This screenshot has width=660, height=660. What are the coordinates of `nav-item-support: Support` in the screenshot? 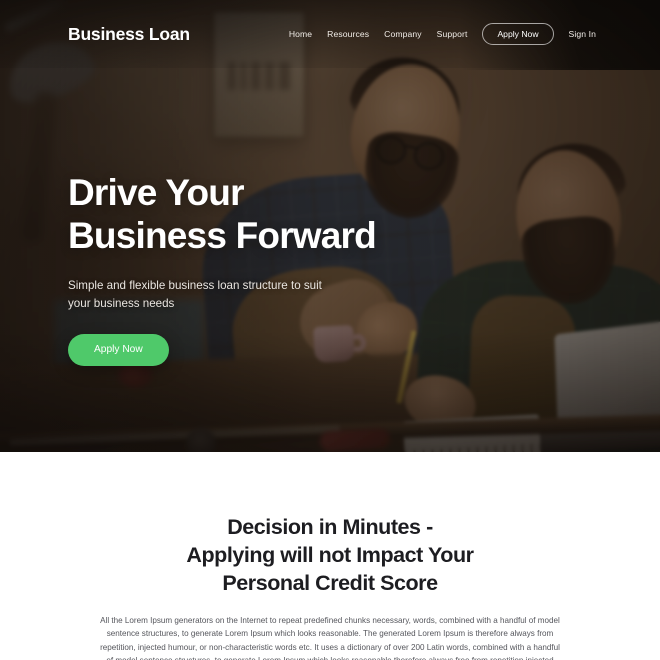 It's located at (452, 34).